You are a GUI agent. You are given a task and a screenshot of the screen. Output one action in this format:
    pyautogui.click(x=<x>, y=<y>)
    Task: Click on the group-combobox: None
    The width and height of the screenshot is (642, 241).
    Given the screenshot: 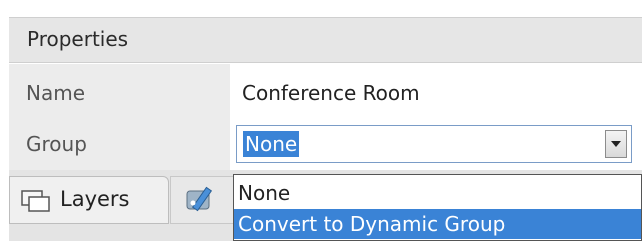 What is the action you would take?
    pyautogui.click(x=434, y=144)
    